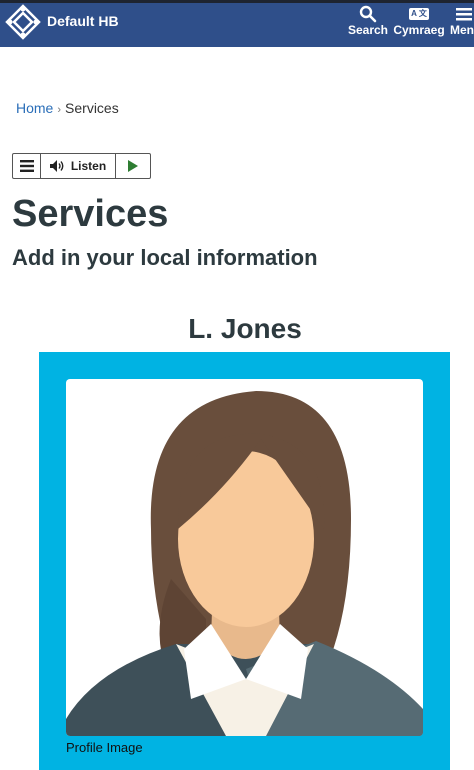 This screenshot has width=474, height=770. I want to click on menu-icon, so click(26, 166).